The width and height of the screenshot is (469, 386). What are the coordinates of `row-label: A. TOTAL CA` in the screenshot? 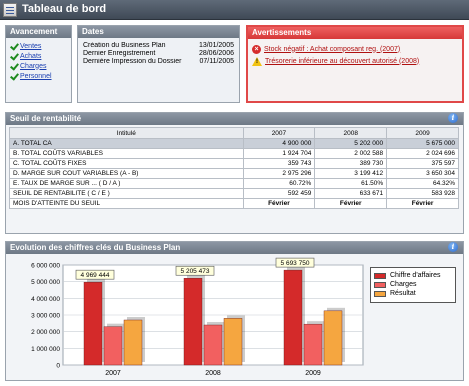 It's located at (126, 143).